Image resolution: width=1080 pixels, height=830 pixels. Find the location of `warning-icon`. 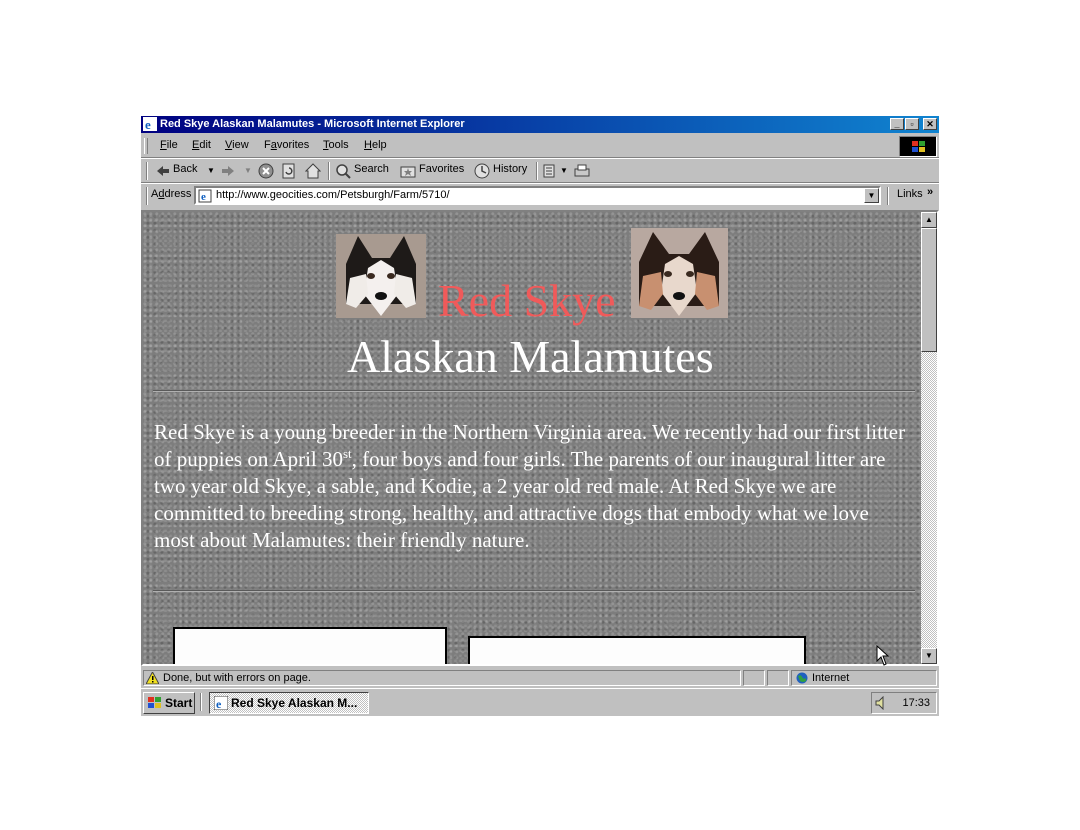

warning-icon is located at coordinates (152, 678).